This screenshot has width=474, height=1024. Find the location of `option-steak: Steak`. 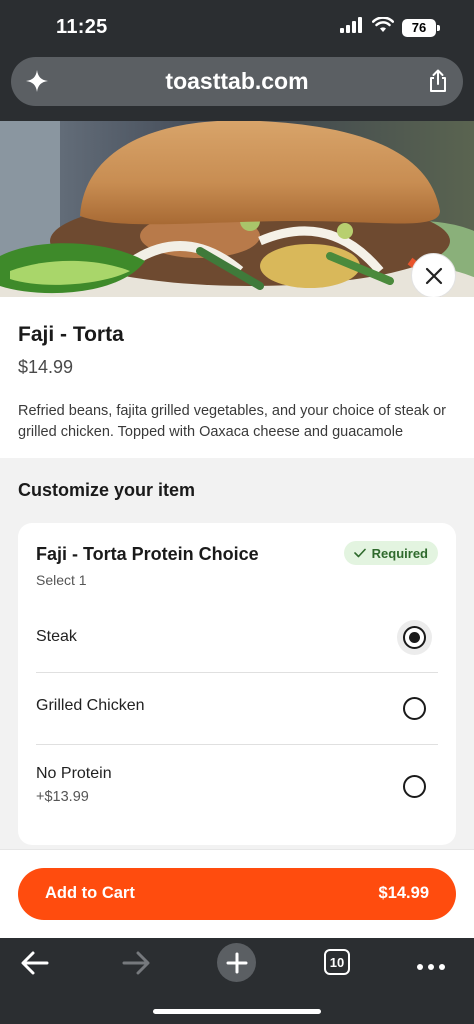

option-steak: Steak is located at coordinates (237, 638).